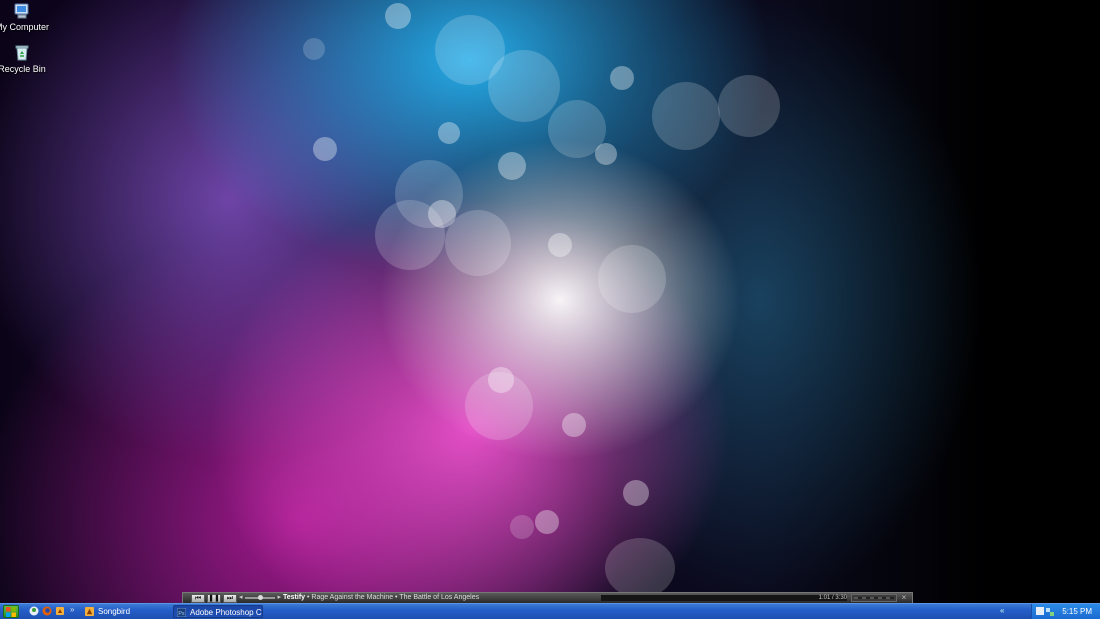  I want to click on next-icon: ⏭, so click(230, 598).